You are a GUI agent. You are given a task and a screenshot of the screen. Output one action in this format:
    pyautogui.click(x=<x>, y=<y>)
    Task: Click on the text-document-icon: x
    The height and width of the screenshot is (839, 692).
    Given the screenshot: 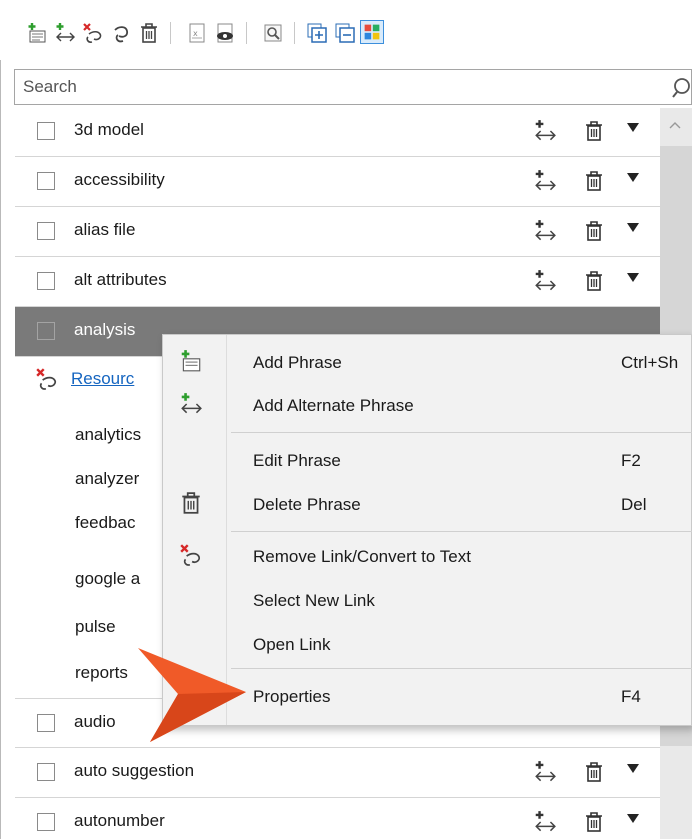 What is the action you would take?
    pyautogui.click(x=197, y=33)
    